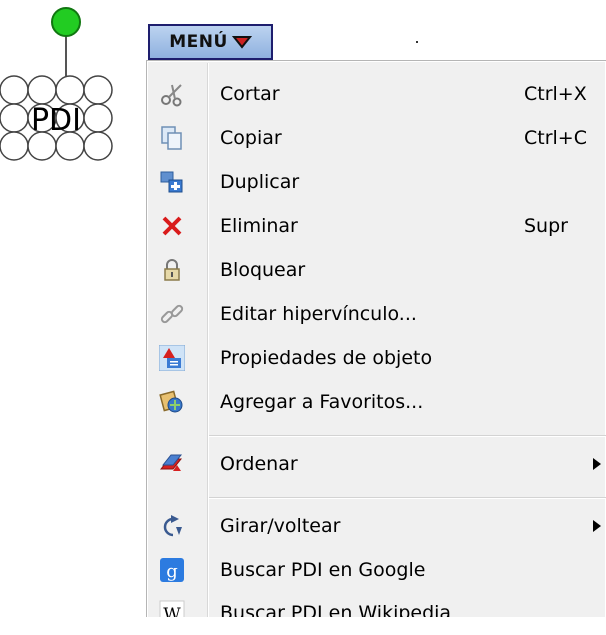  What do you see at coordinates (65, 90) in the screenshot?
I see `pdi-shape: PDI` at bounding box center [65, 90].